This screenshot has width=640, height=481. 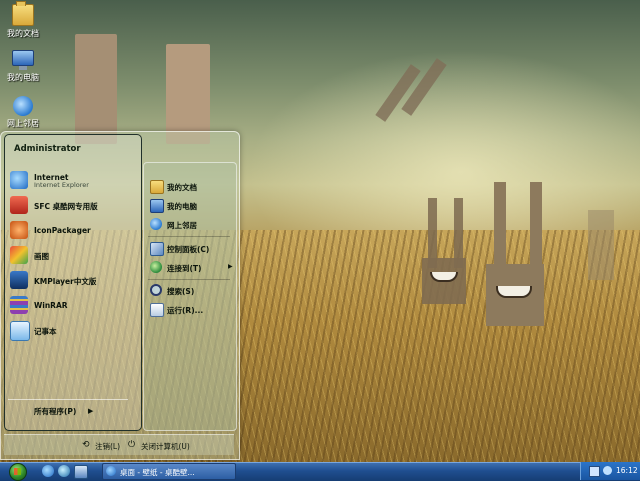 I want to click on network-status-icon, so click(x=594, y=471).